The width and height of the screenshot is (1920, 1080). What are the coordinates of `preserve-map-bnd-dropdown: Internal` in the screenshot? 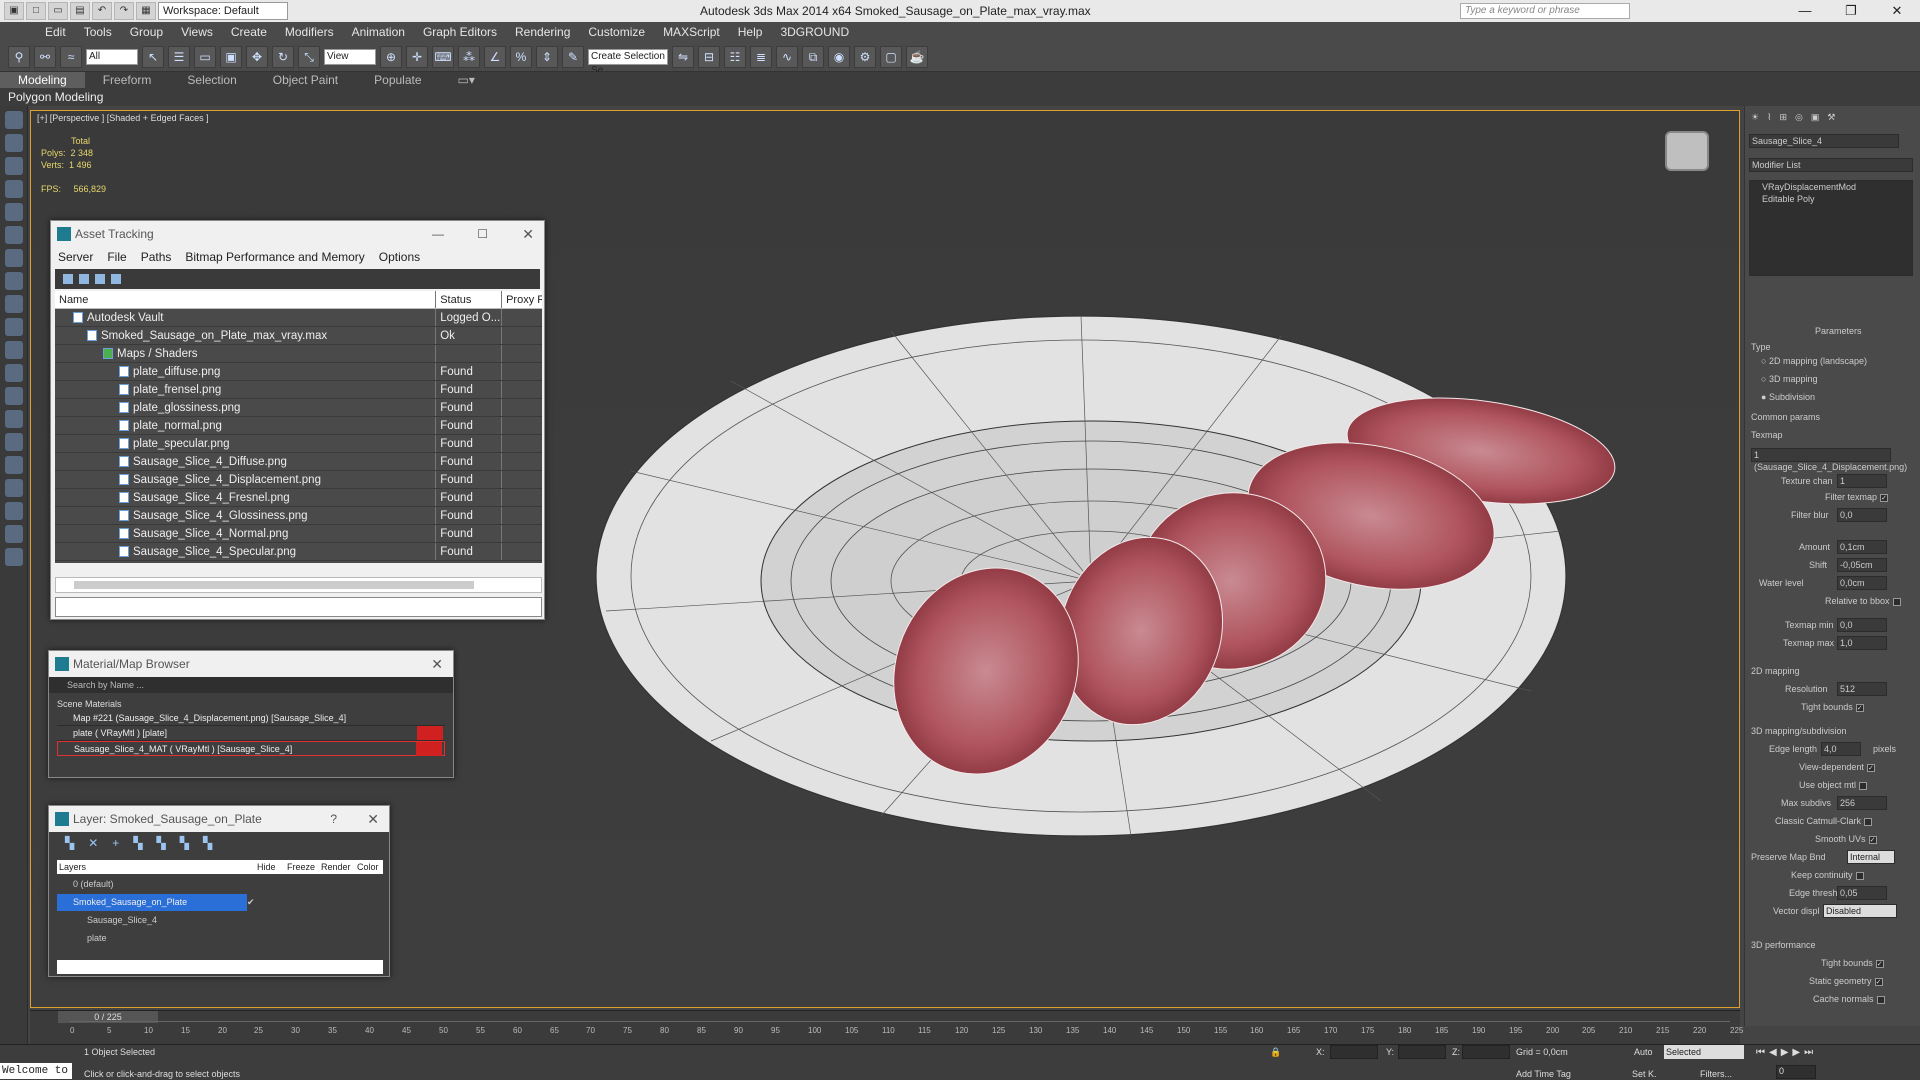 It's located at (1871, 857).